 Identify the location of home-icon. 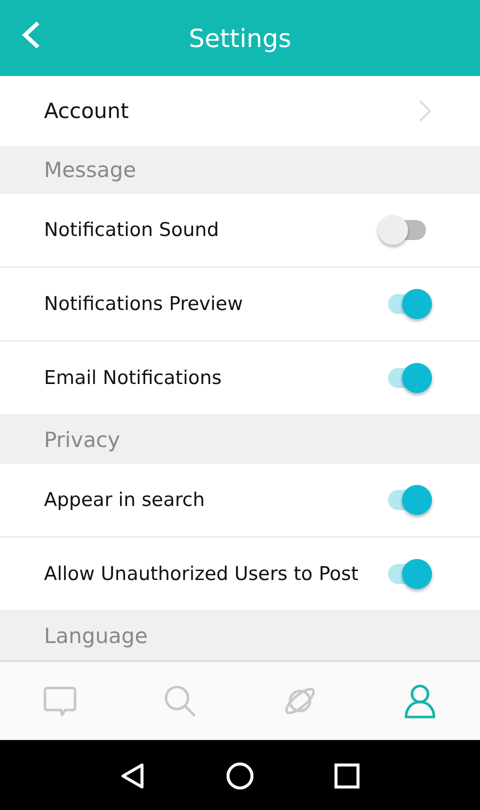
(239, 776).